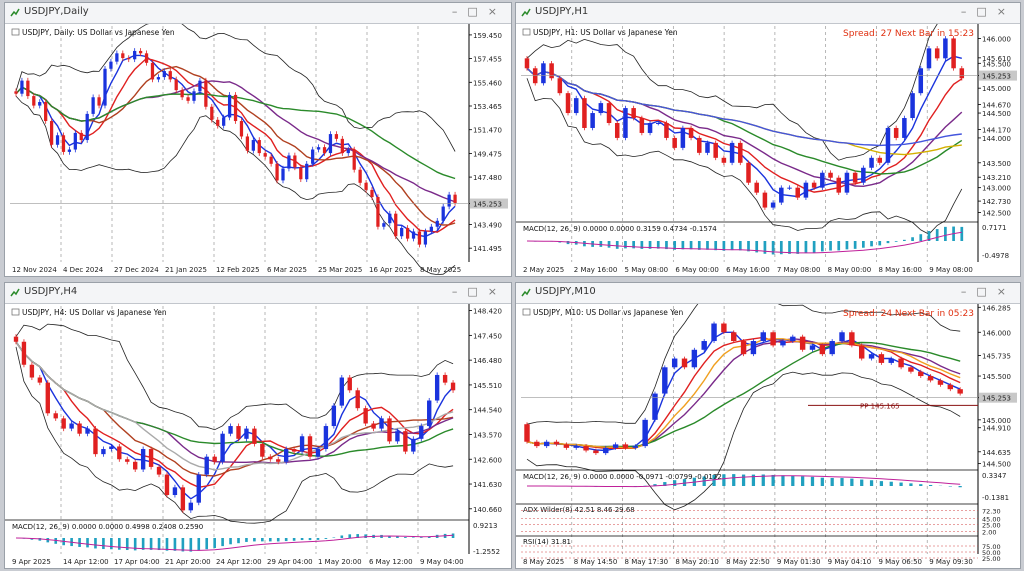 This screenshot has height=571, width=1024. What do you see at coordinates (996, 89) in the screenshot?
I see `price-label: 145.000` at bounding box center [996, 89].